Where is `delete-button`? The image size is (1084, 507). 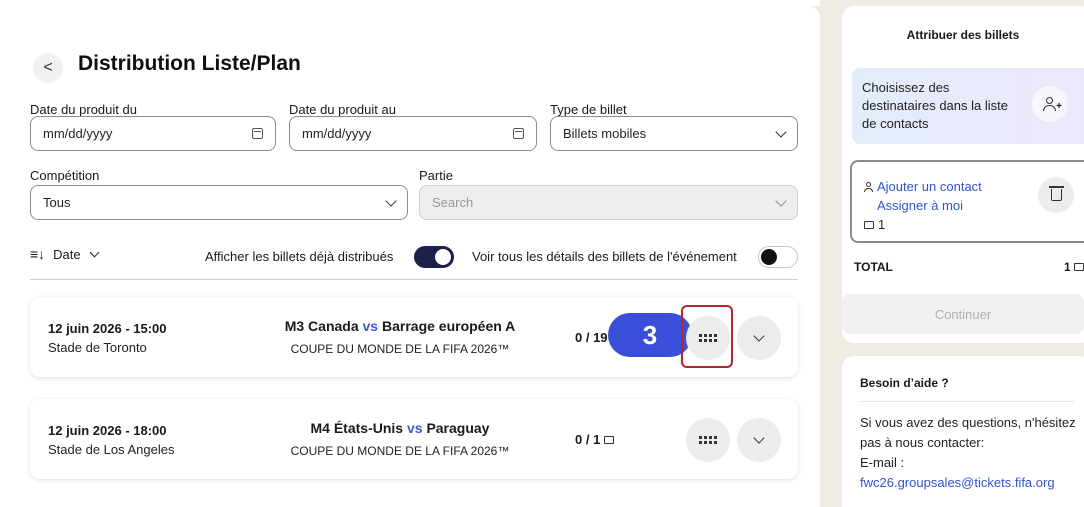
delete-button is located at coordinates (1056, 195).